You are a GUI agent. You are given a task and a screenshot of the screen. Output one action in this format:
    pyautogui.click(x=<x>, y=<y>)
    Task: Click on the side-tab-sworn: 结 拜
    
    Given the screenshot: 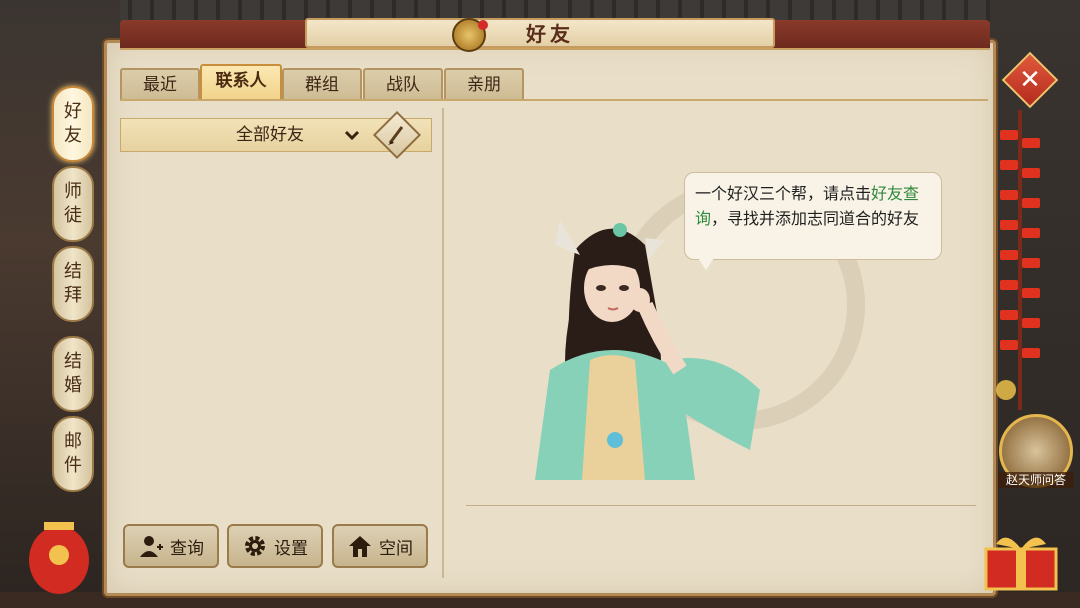 What is the action you would take?
    pyautogui.click(x=73, y=284)
    